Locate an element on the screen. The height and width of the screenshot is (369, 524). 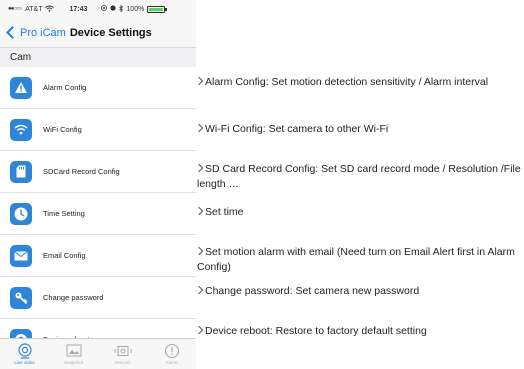
tab-snapshot: Snapshot is located at coordinates (73, 354).